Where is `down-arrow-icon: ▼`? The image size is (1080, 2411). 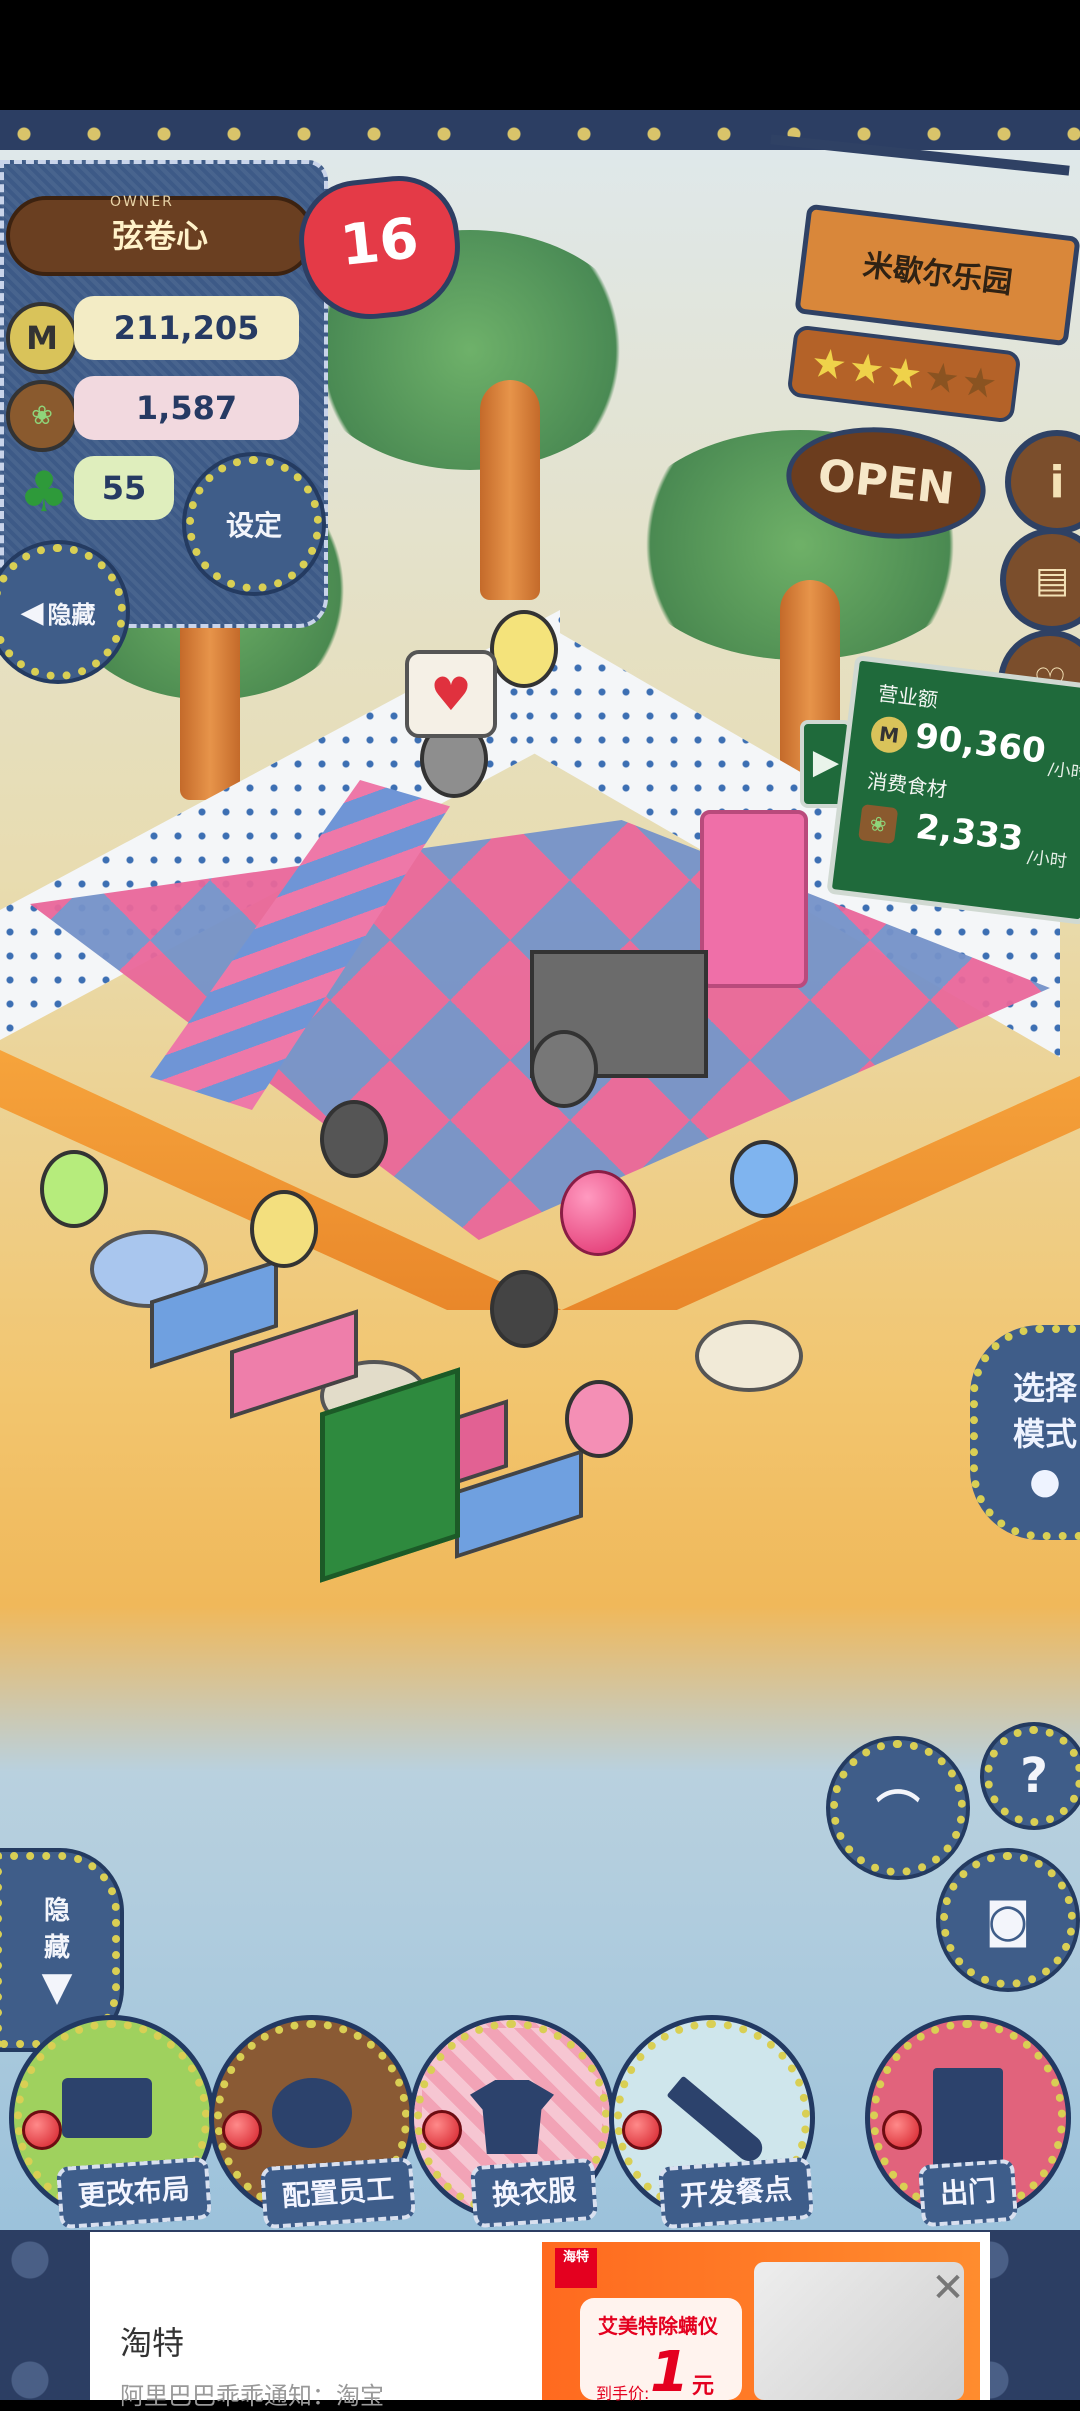 down-arrow-icon: ▼ is located at coordinates (57, 1987).